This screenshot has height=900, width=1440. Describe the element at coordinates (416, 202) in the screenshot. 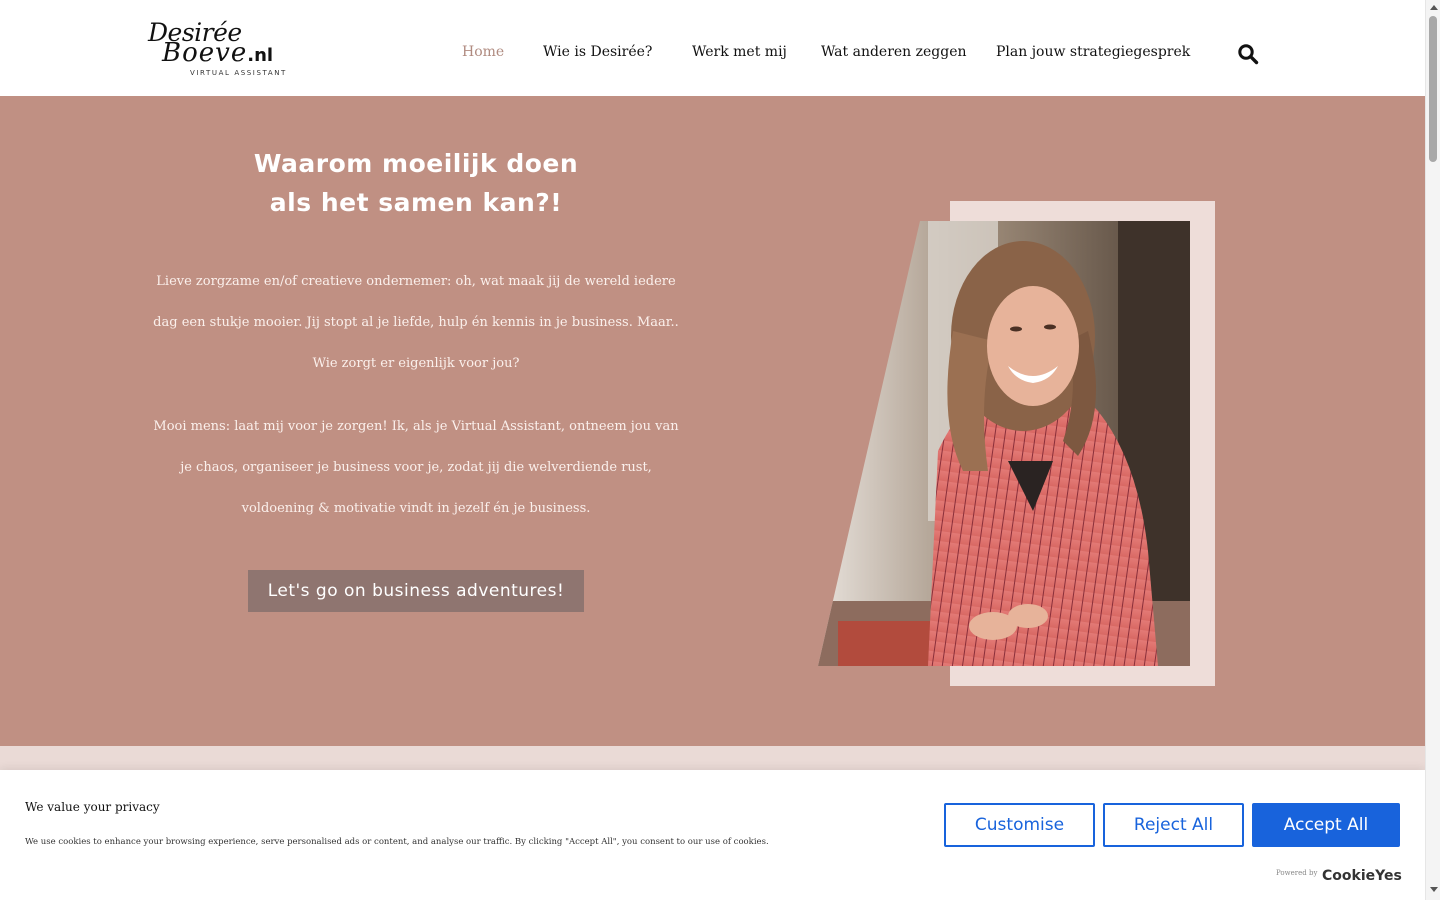

I see `hero-title-line2: als het samen kan?!` at that location.